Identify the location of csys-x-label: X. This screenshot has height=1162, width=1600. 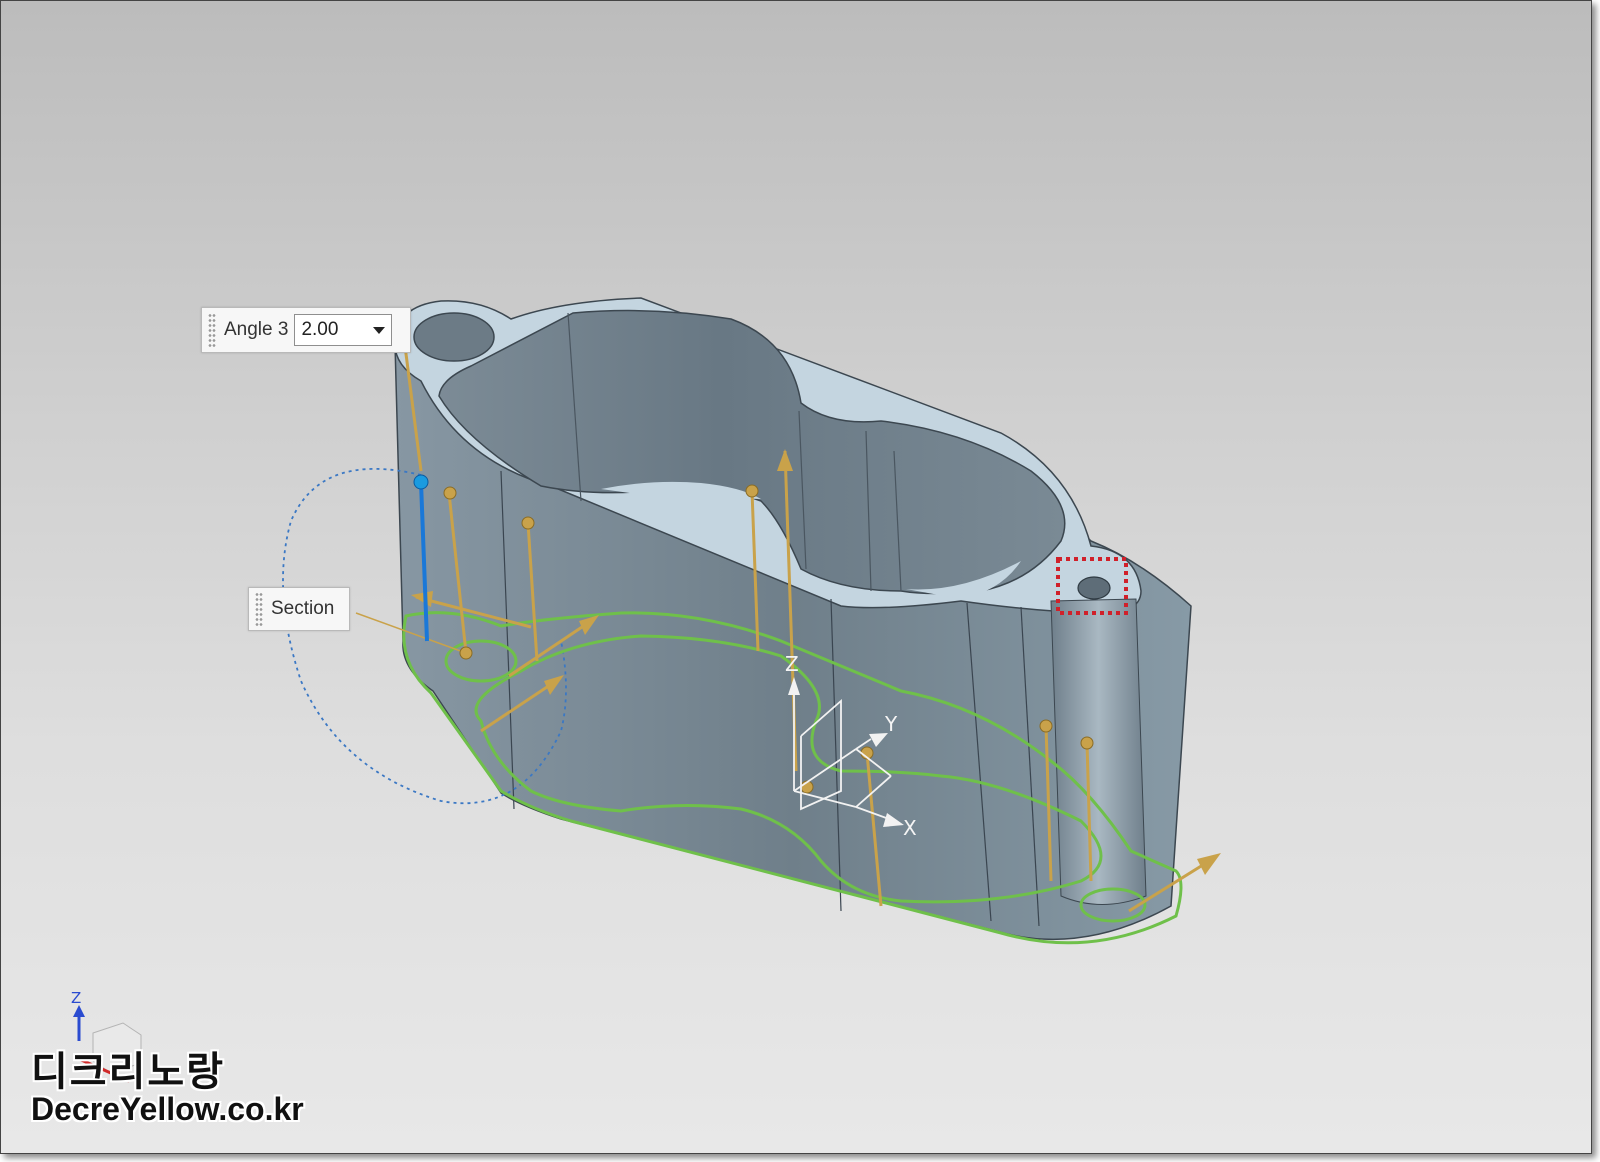
(910, 828).